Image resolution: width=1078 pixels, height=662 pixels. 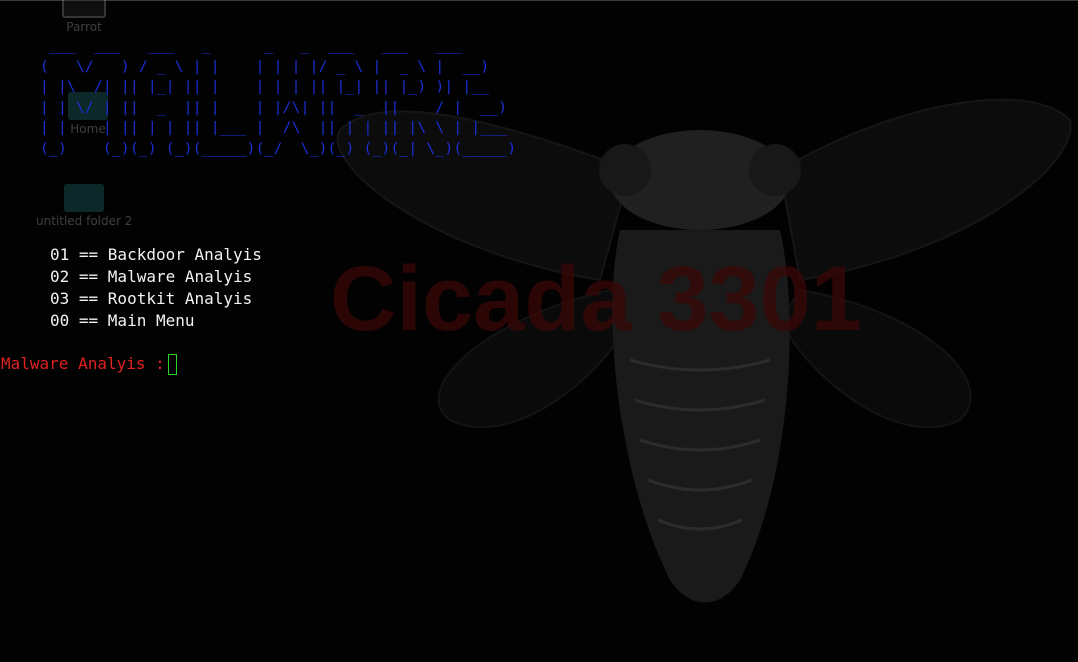 What do you see at coordinates (151, 298) in the screenshot?
I see `menu-item-rootkit: 03 == Rootkit Analyis` at bounding box center [151, 298].